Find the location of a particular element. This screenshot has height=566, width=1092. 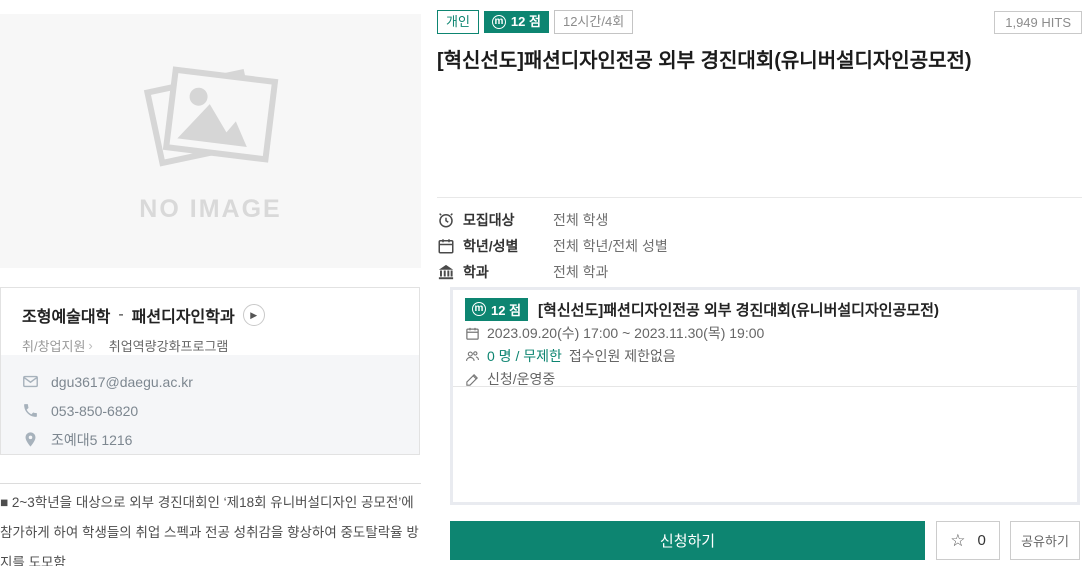

pen-icon is located at coordinates (472, 379).